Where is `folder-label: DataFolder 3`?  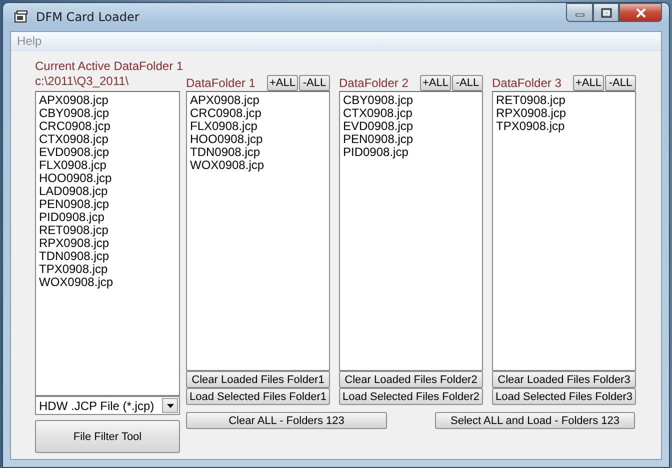 folder-label: DataFolder 3 is located at coordinates (527, 83).